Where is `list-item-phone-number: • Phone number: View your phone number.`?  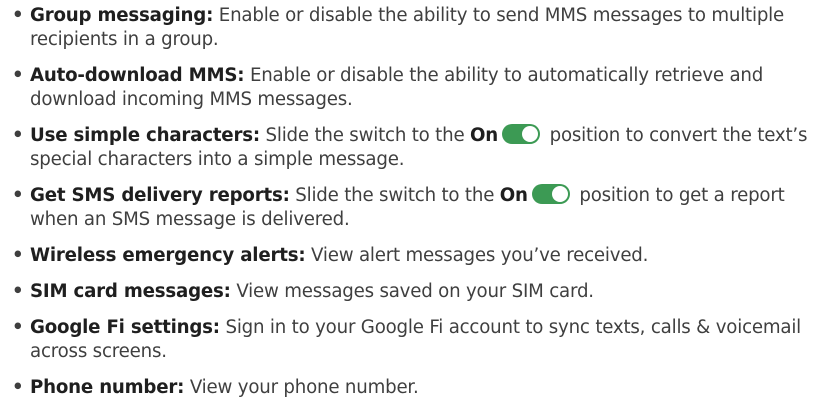 list-item-phone-number: • Phone number: View your phone number. is located at coordinates (415, 388).